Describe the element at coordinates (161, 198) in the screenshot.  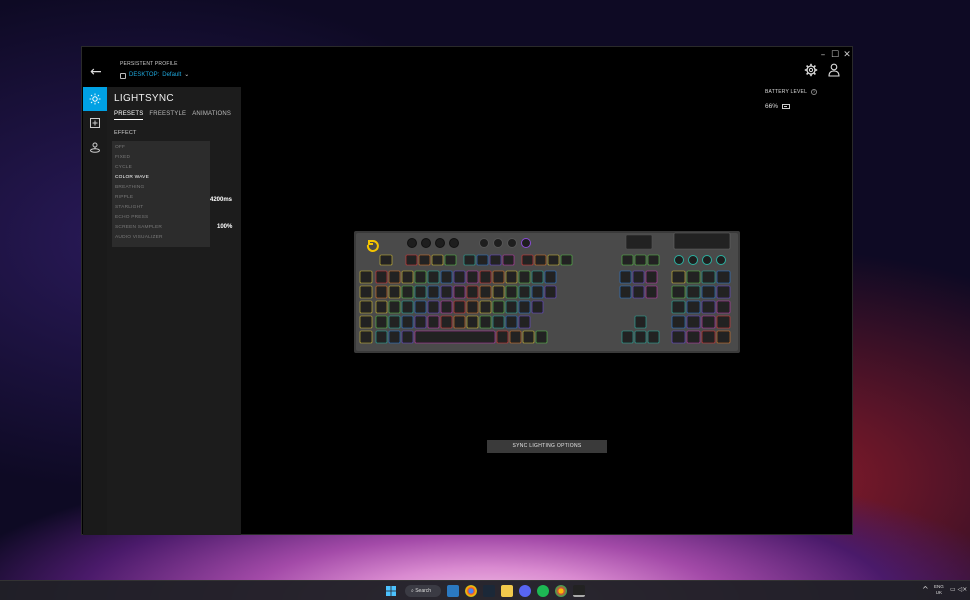
I see `effect-option: RIPPLE` at that location.